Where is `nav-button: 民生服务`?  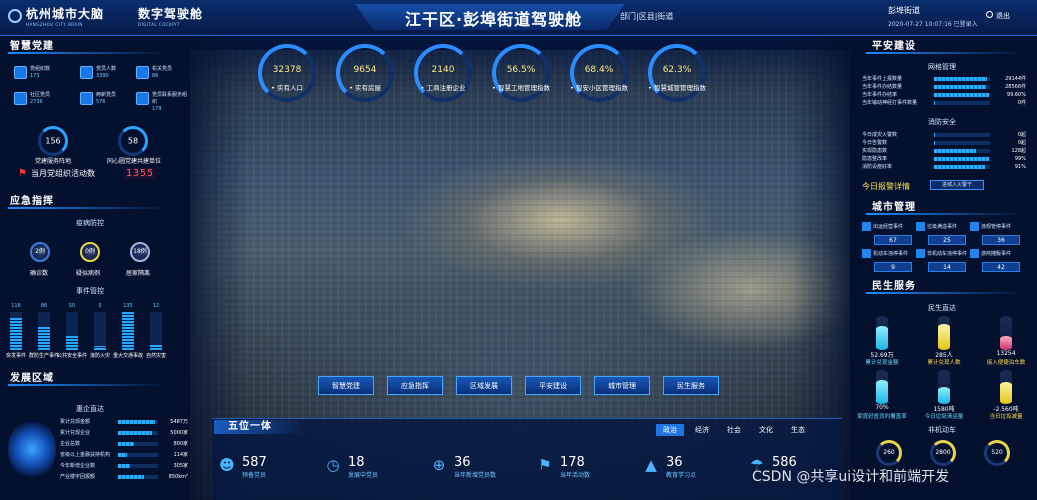
nav-button: 民生服务 is located at coordinates (691, 385).